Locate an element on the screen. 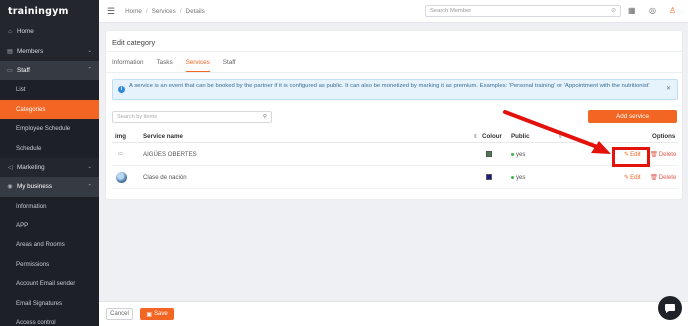  sidebar-subitem-email-signatures: Email Signatures is located at coordinates (49, 303).